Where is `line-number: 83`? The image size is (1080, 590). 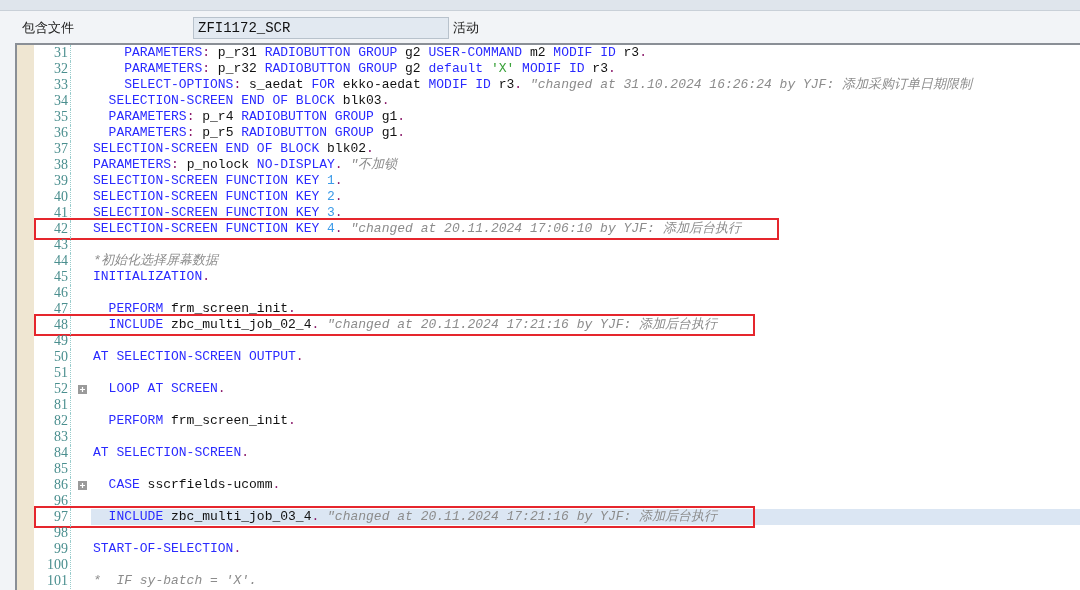 line-number: 83 is located at coordinates (53, 437).